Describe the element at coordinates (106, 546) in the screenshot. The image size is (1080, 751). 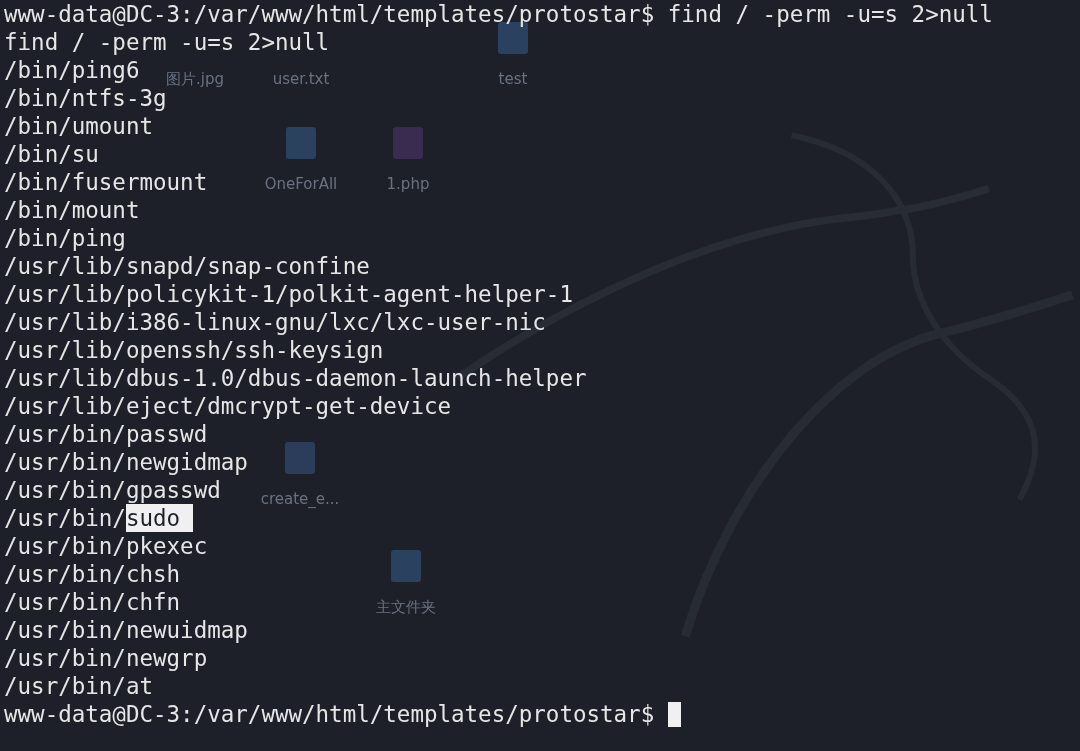
I see `output-line: /usr/bin/pkexec` at that location.